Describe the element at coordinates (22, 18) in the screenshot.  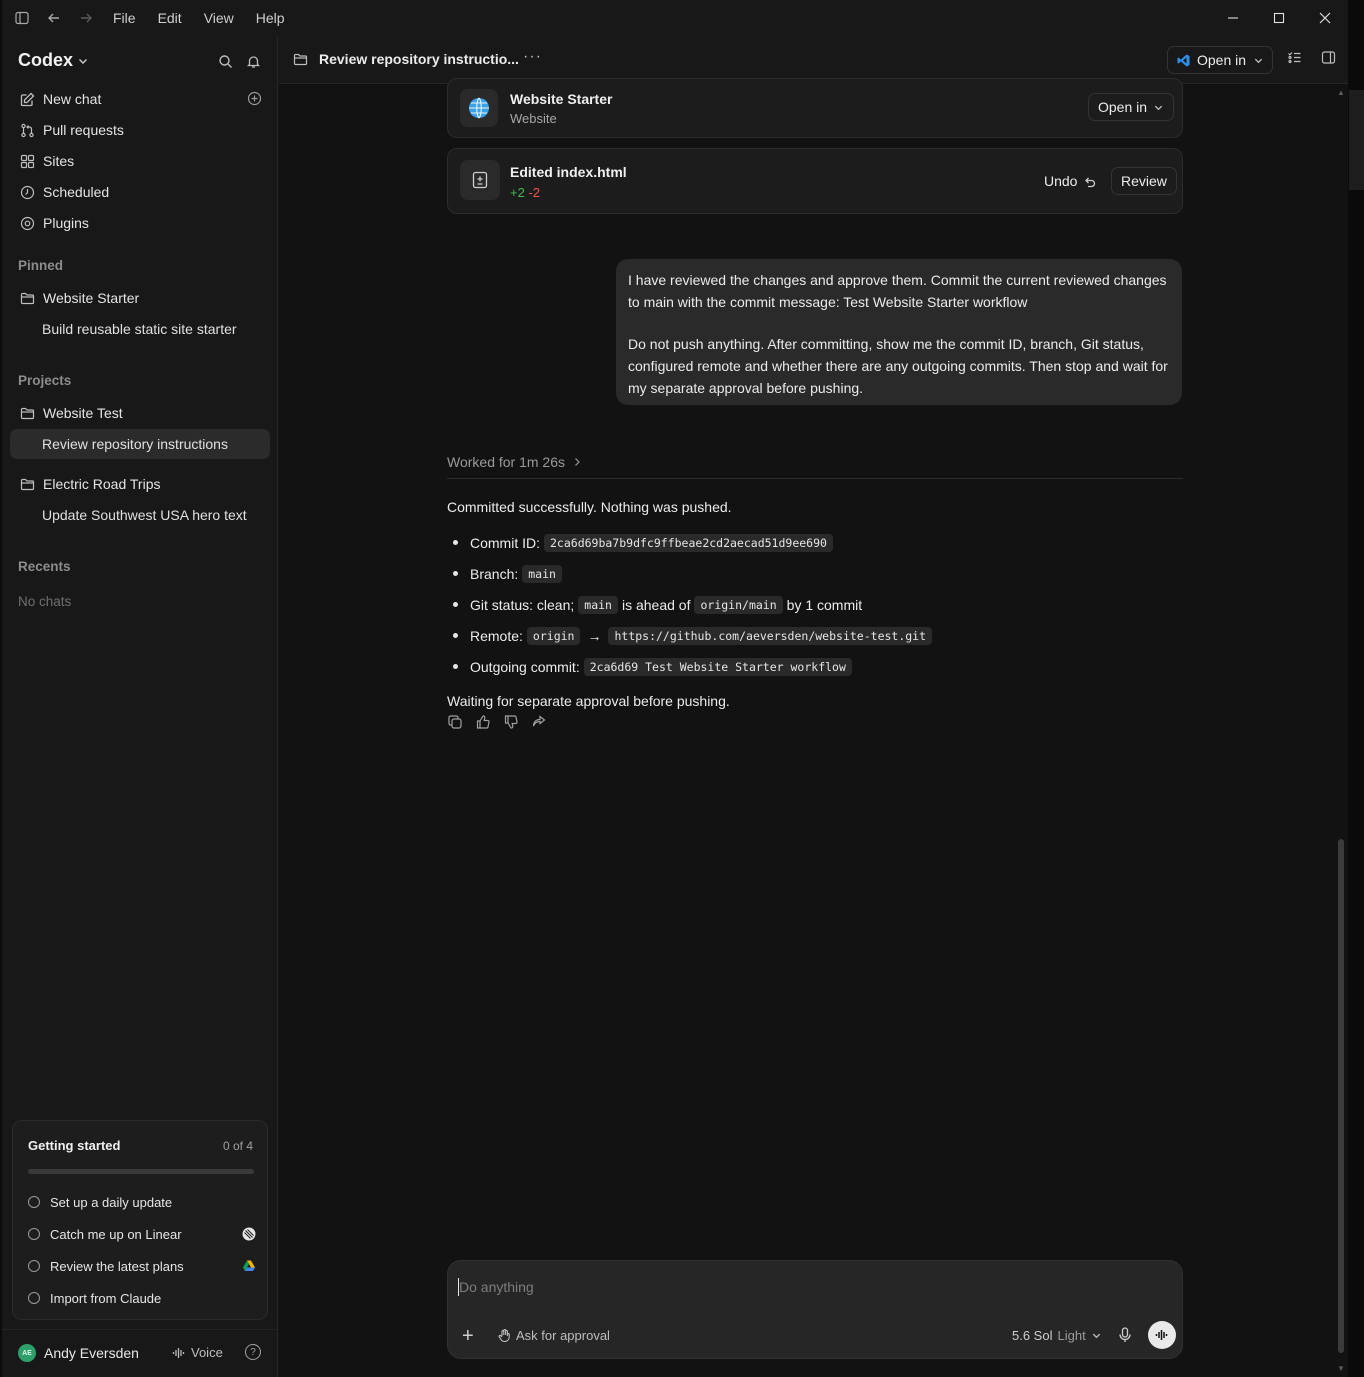
I see `toggle-sidebar-icon` at that location.